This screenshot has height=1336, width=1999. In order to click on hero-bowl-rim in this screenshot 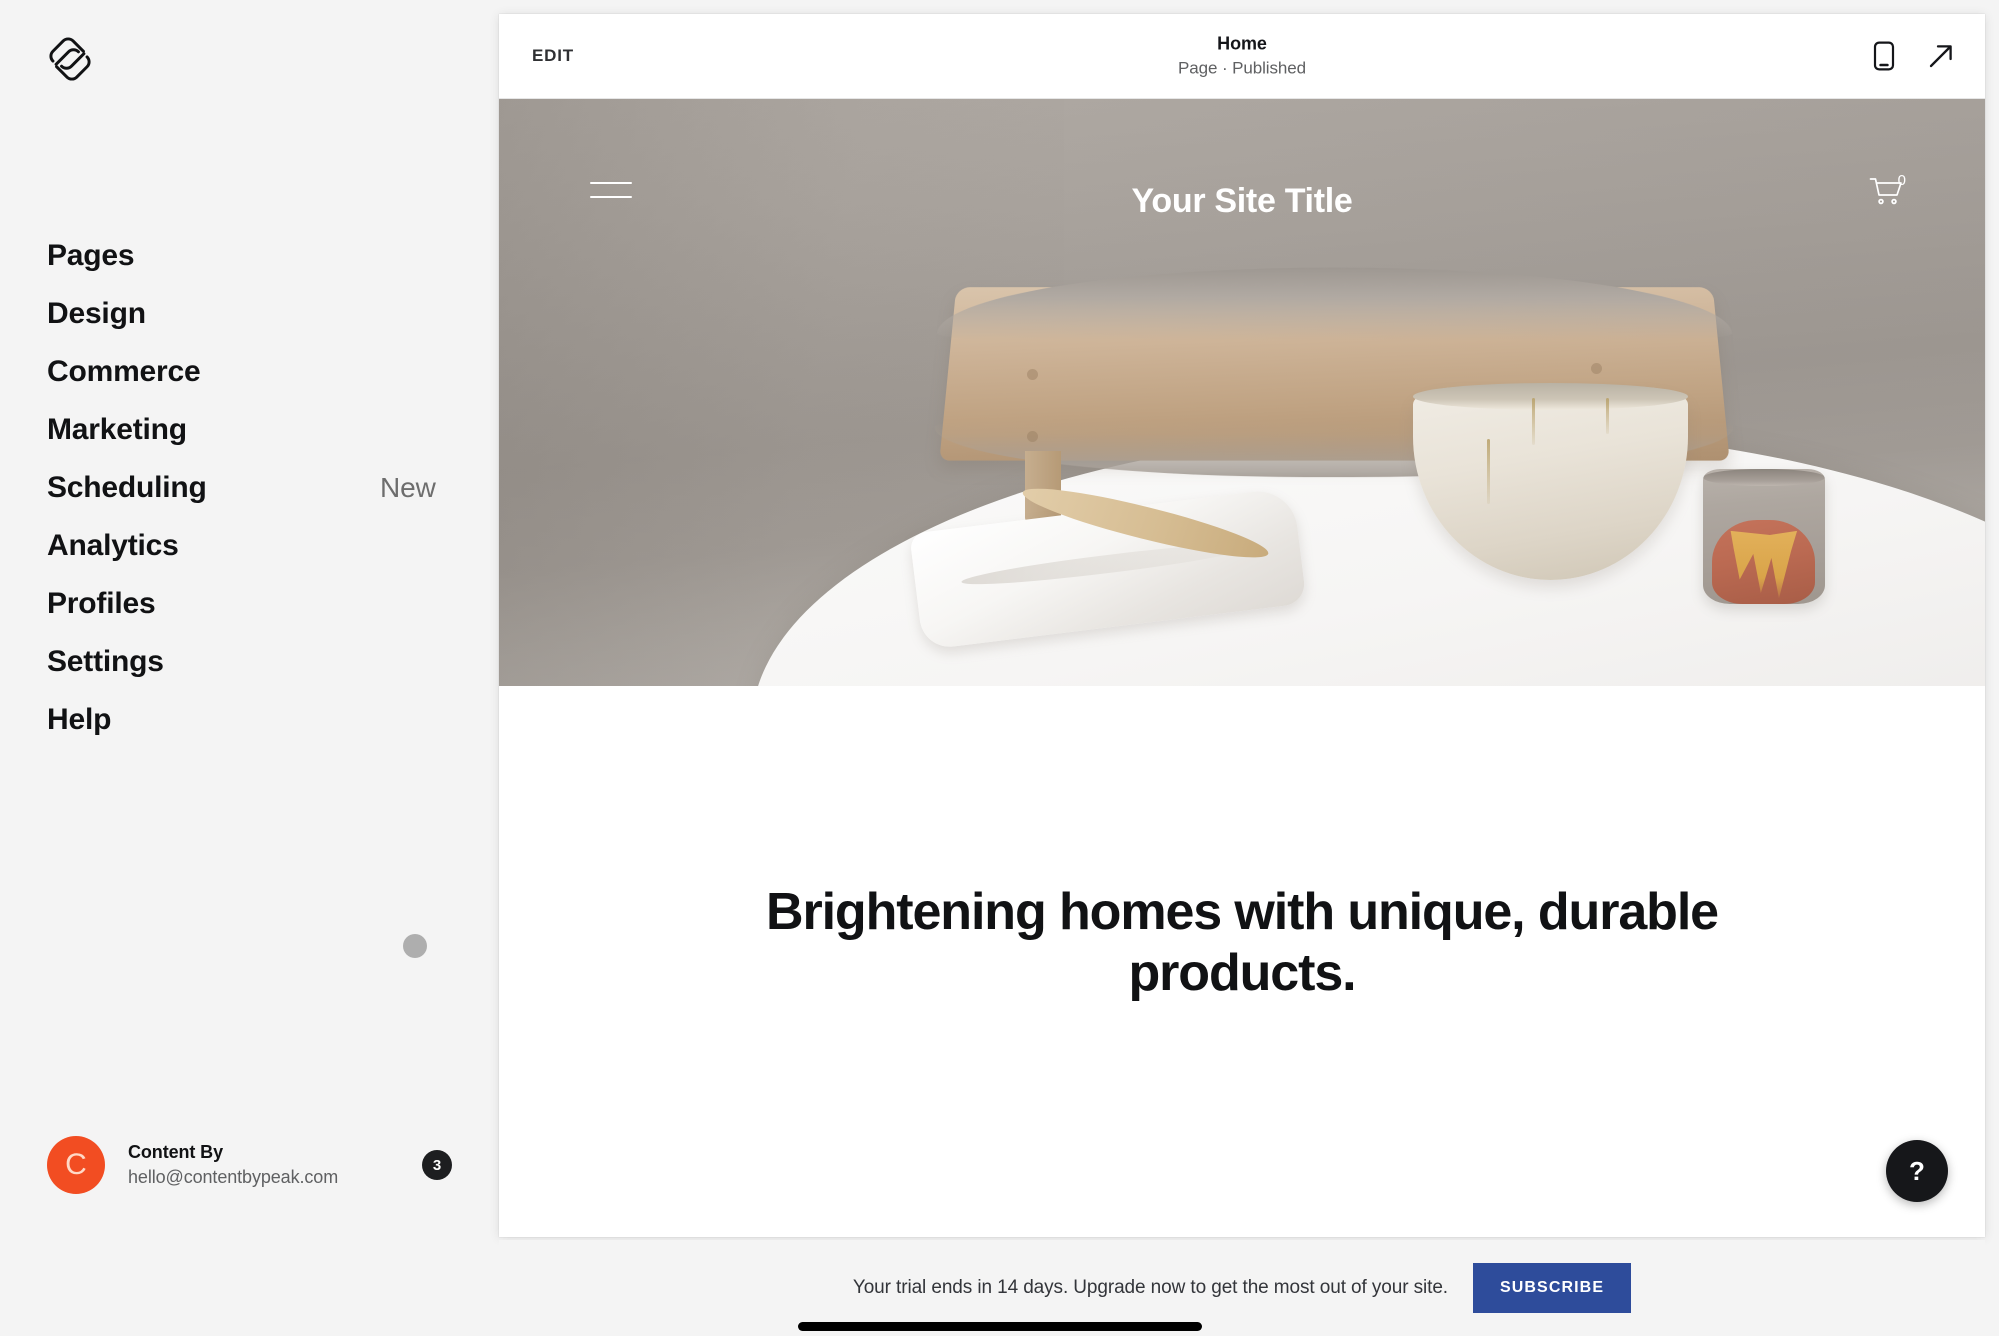, I will do `click(1550, 396)`.